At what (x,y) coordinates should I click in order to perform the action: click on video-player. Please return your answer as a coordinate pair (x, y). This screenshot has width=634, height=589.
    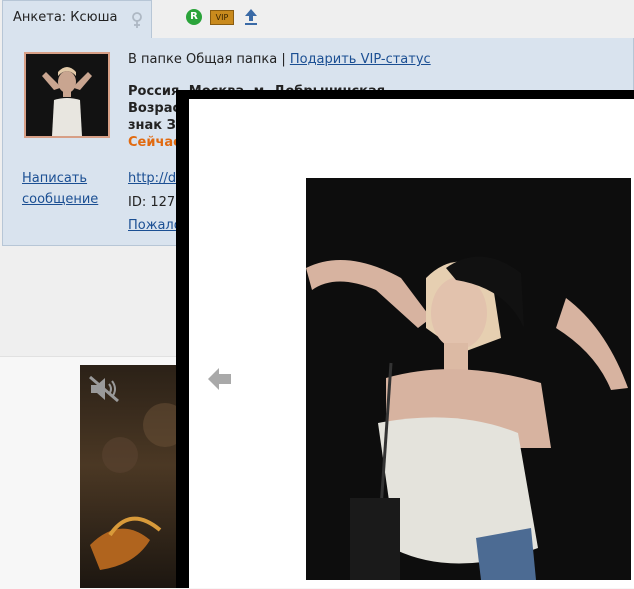
    Looking at the image, I should click on (135, 476).